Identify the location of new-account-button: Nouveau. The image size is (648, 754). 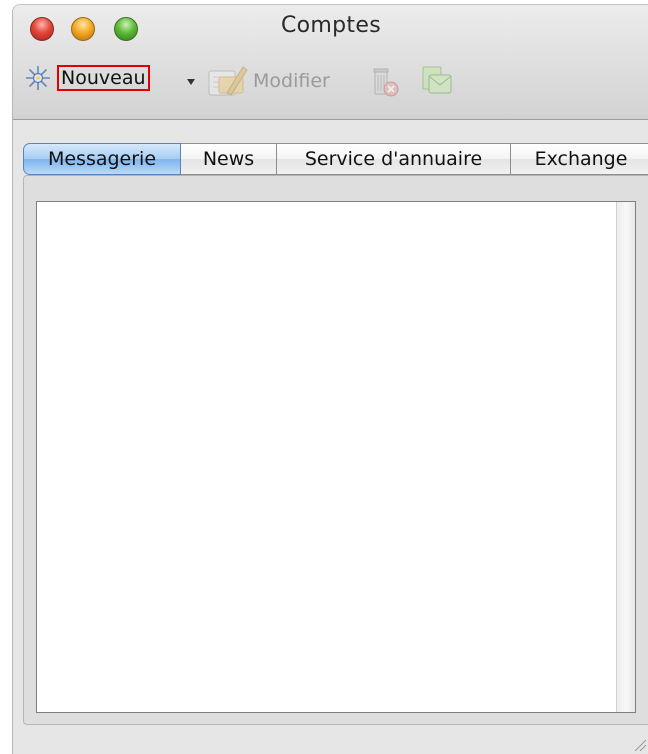
(87, 78).